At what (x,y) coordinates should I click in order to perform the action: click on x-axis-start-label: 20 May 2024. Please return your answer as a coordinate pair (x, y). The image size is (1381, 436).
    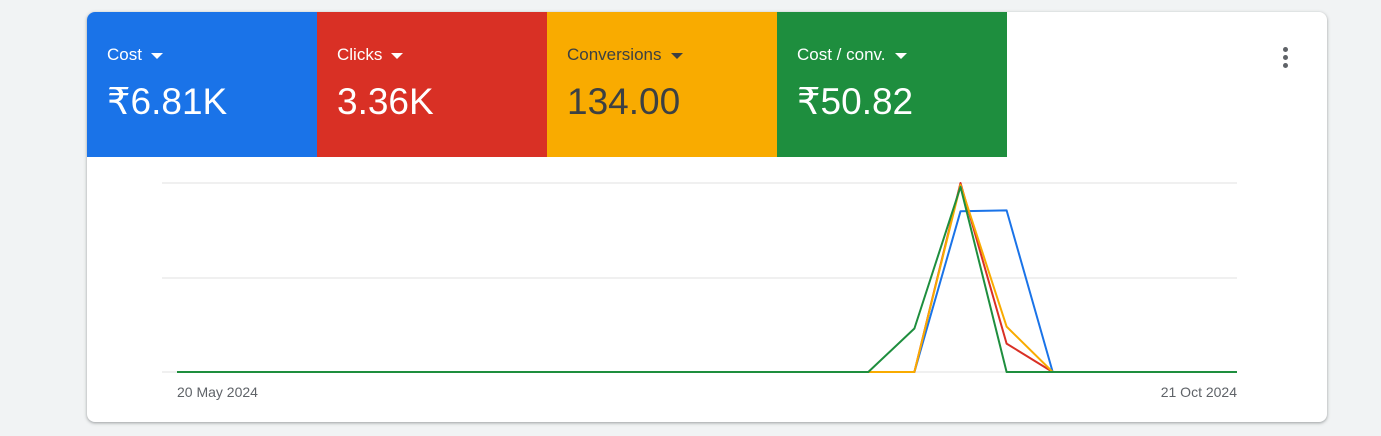
    Looking at the image, I should click on (217, 392).